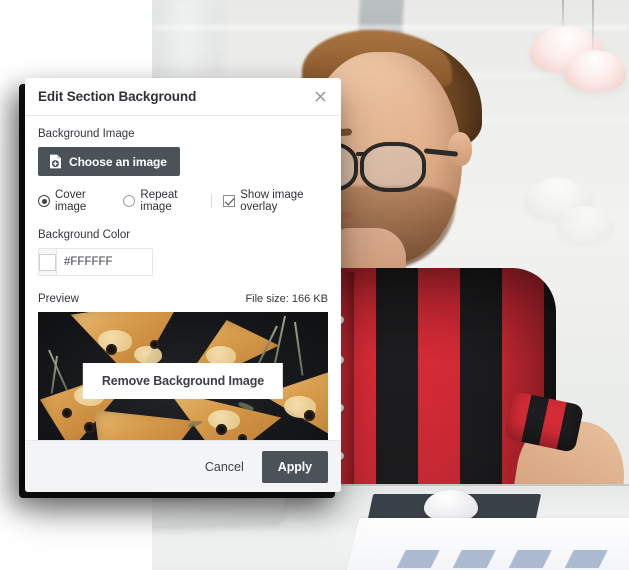  What do you see at coordinates (55, 161) in the screenshot?
I see `file-add-icon` at bounding box center [55, 161].